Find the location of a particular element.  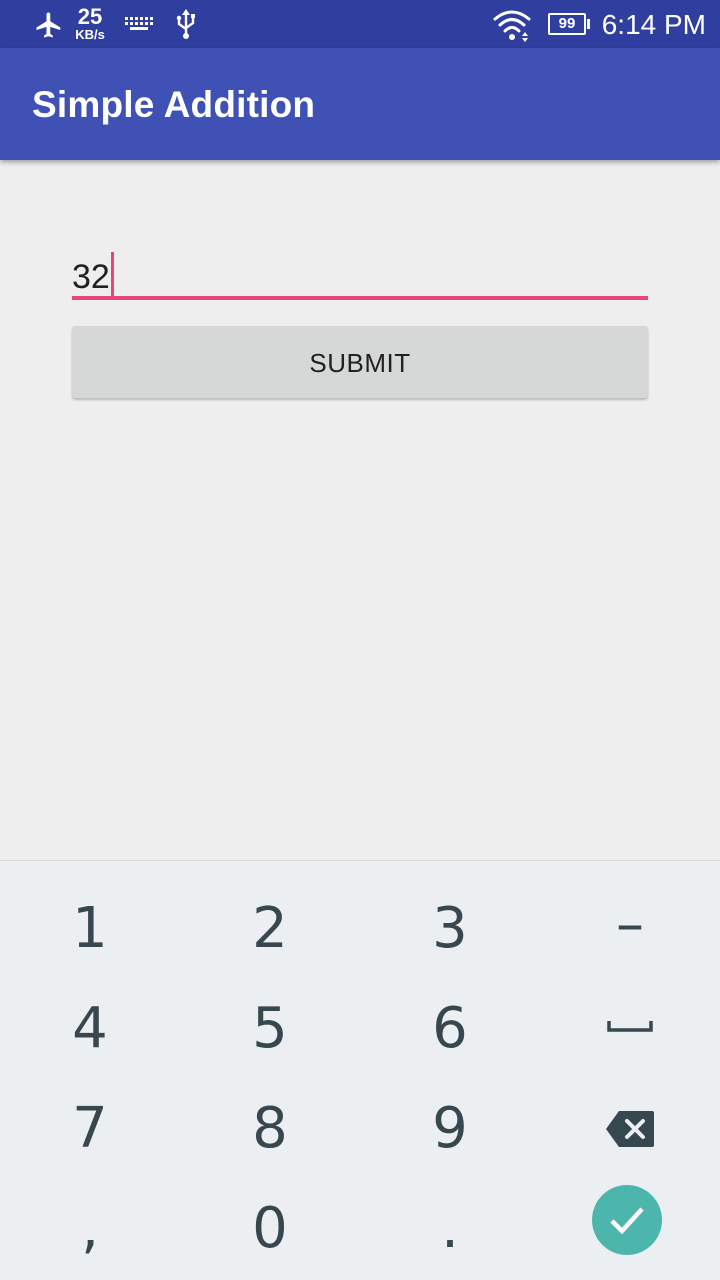

network-speed: 25 KB/s is located at coordinates (90, 23).